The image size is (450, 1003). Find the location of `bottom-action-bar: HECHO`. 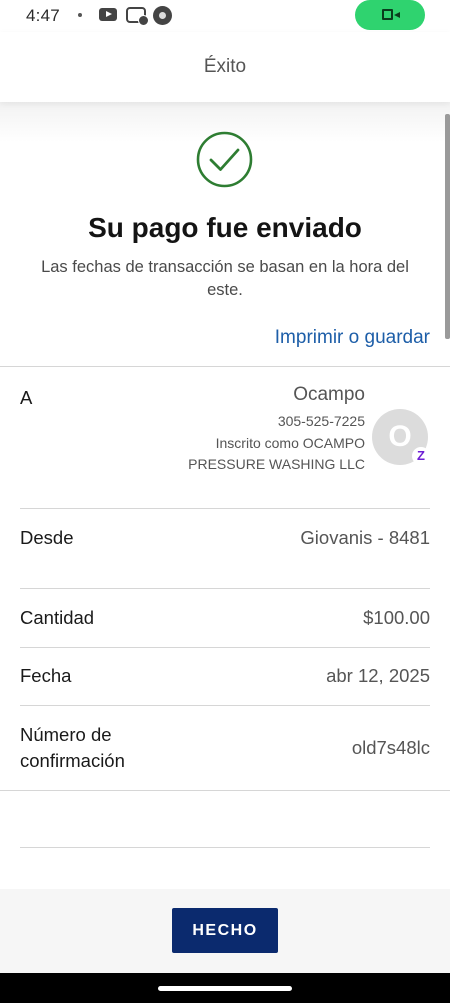

bottom-action-bar: HECHO is located at coordinates (225, 931).